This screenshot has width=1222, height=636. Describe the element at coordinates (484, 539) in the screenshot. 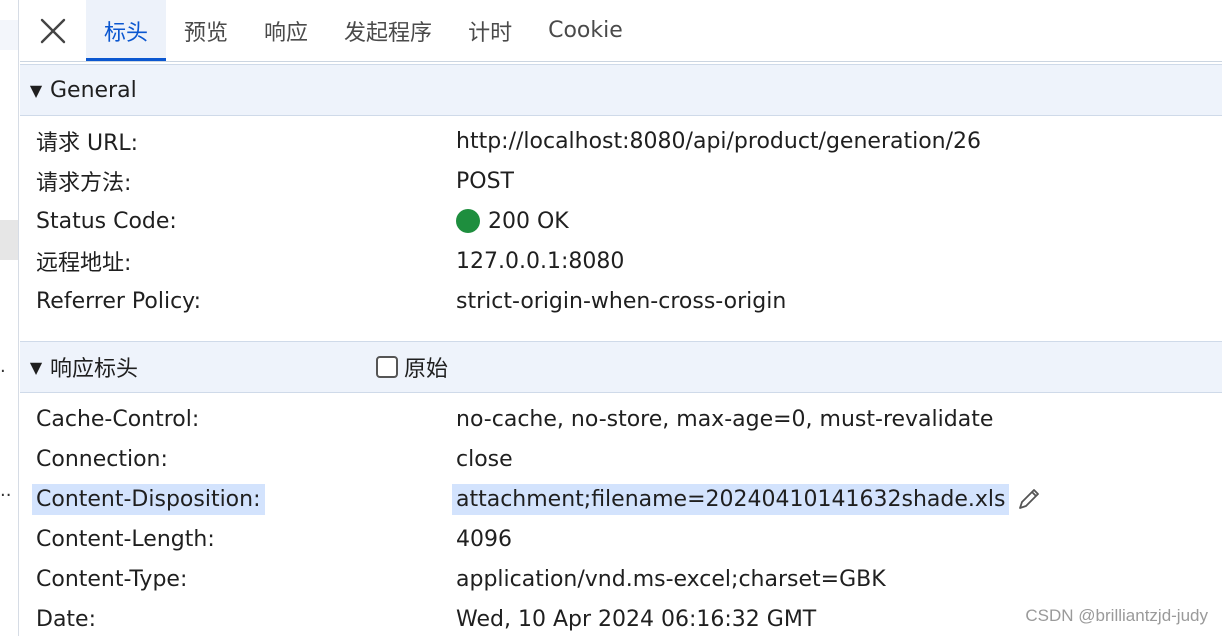

I see `header-value: 4096` at that location.